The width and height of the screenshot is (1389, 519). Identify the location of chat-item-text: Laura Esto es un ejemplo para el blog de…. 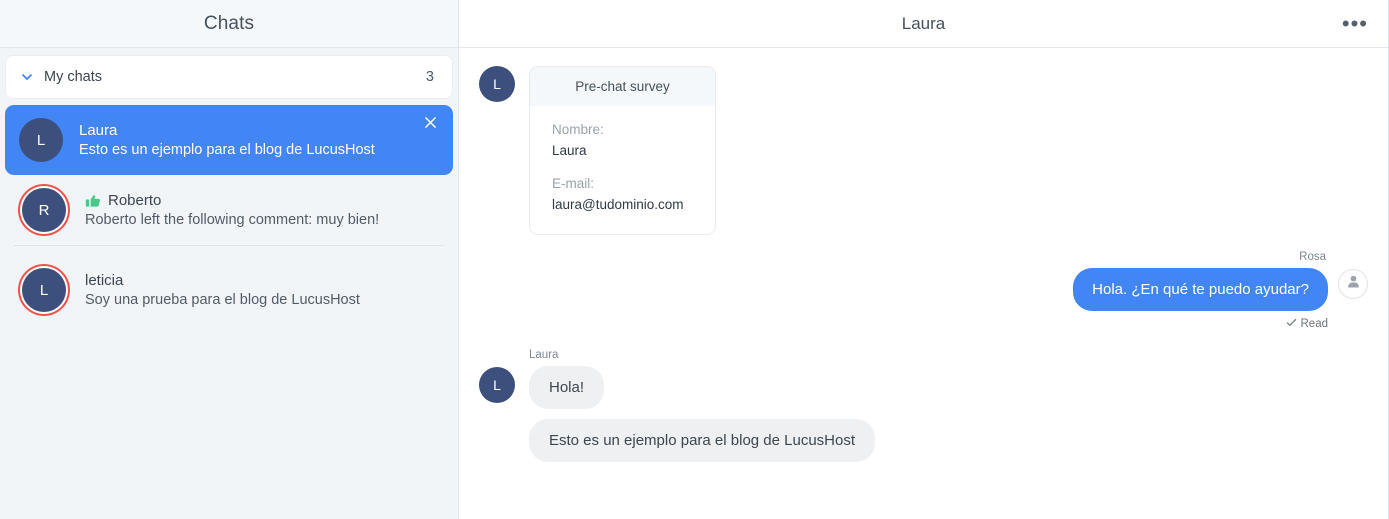
(259, 140).